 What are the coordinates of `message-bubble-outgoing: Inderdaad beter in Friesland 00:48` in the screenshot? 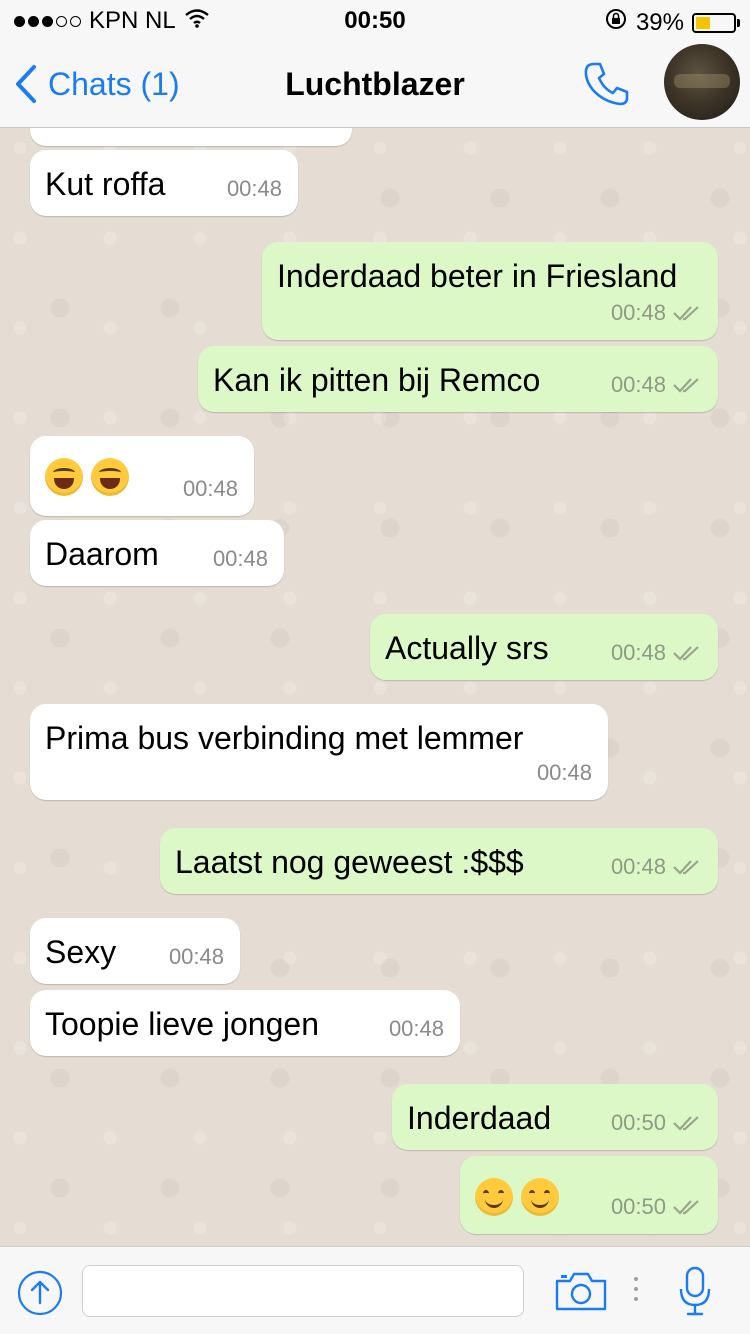 It's located at (490, 291).